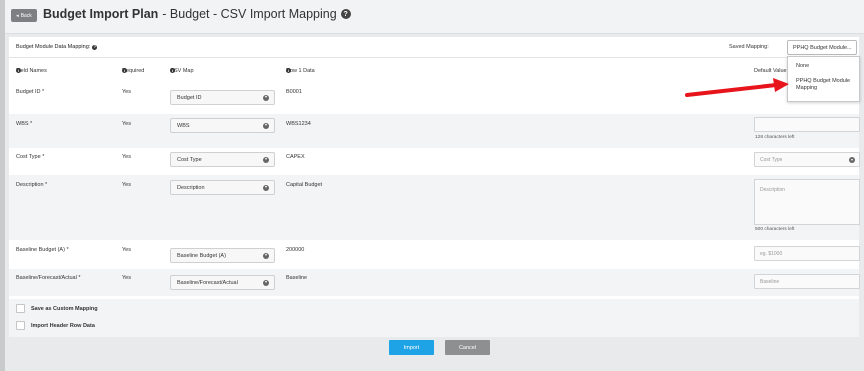  What do you see at coordinates (32, 185) in the screenshot?
I see `field-name: Description *` at bounding box center [32, 185].